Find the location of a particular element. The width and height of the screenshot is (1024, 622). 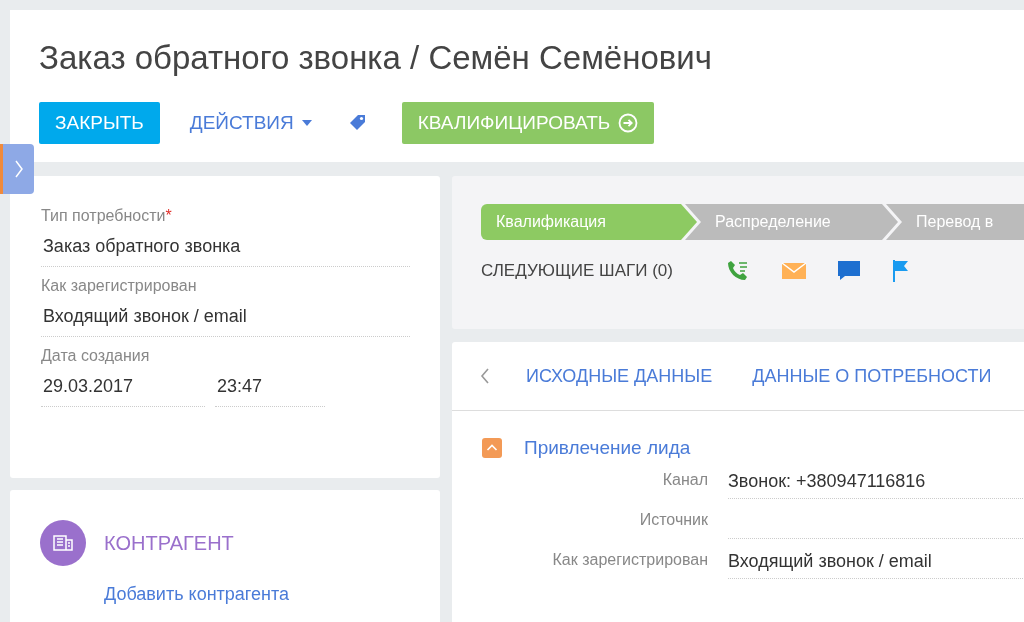

field-value: 23:47 is located at coordinates (270, 387).